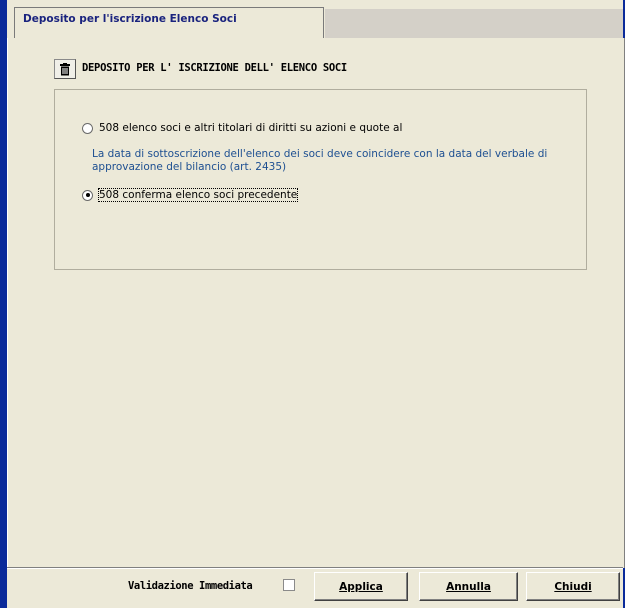  Describe the element at coordinates (3, 304) in the screenshot. I see `window-left-border` at that location.